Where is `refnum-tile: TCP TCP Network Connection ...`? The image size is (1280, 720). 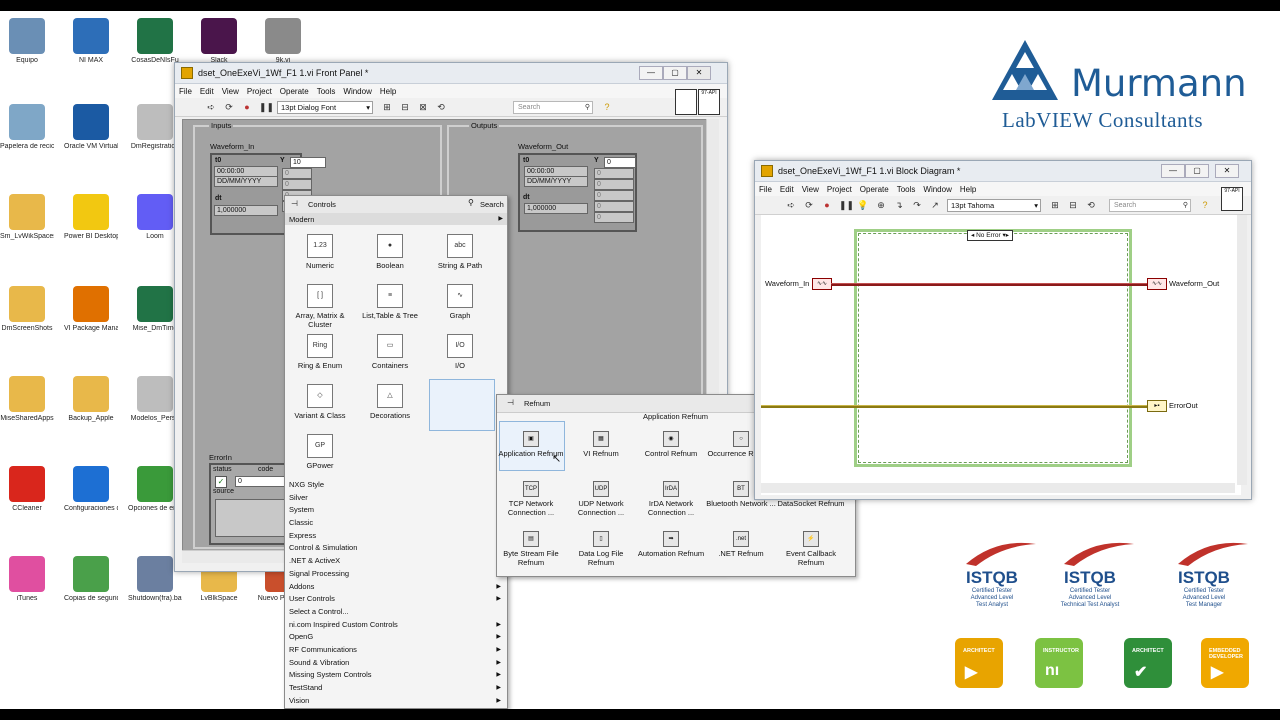
refnum-tile: TCP TCP Network Connection ... is located at coordinates (531, 499).